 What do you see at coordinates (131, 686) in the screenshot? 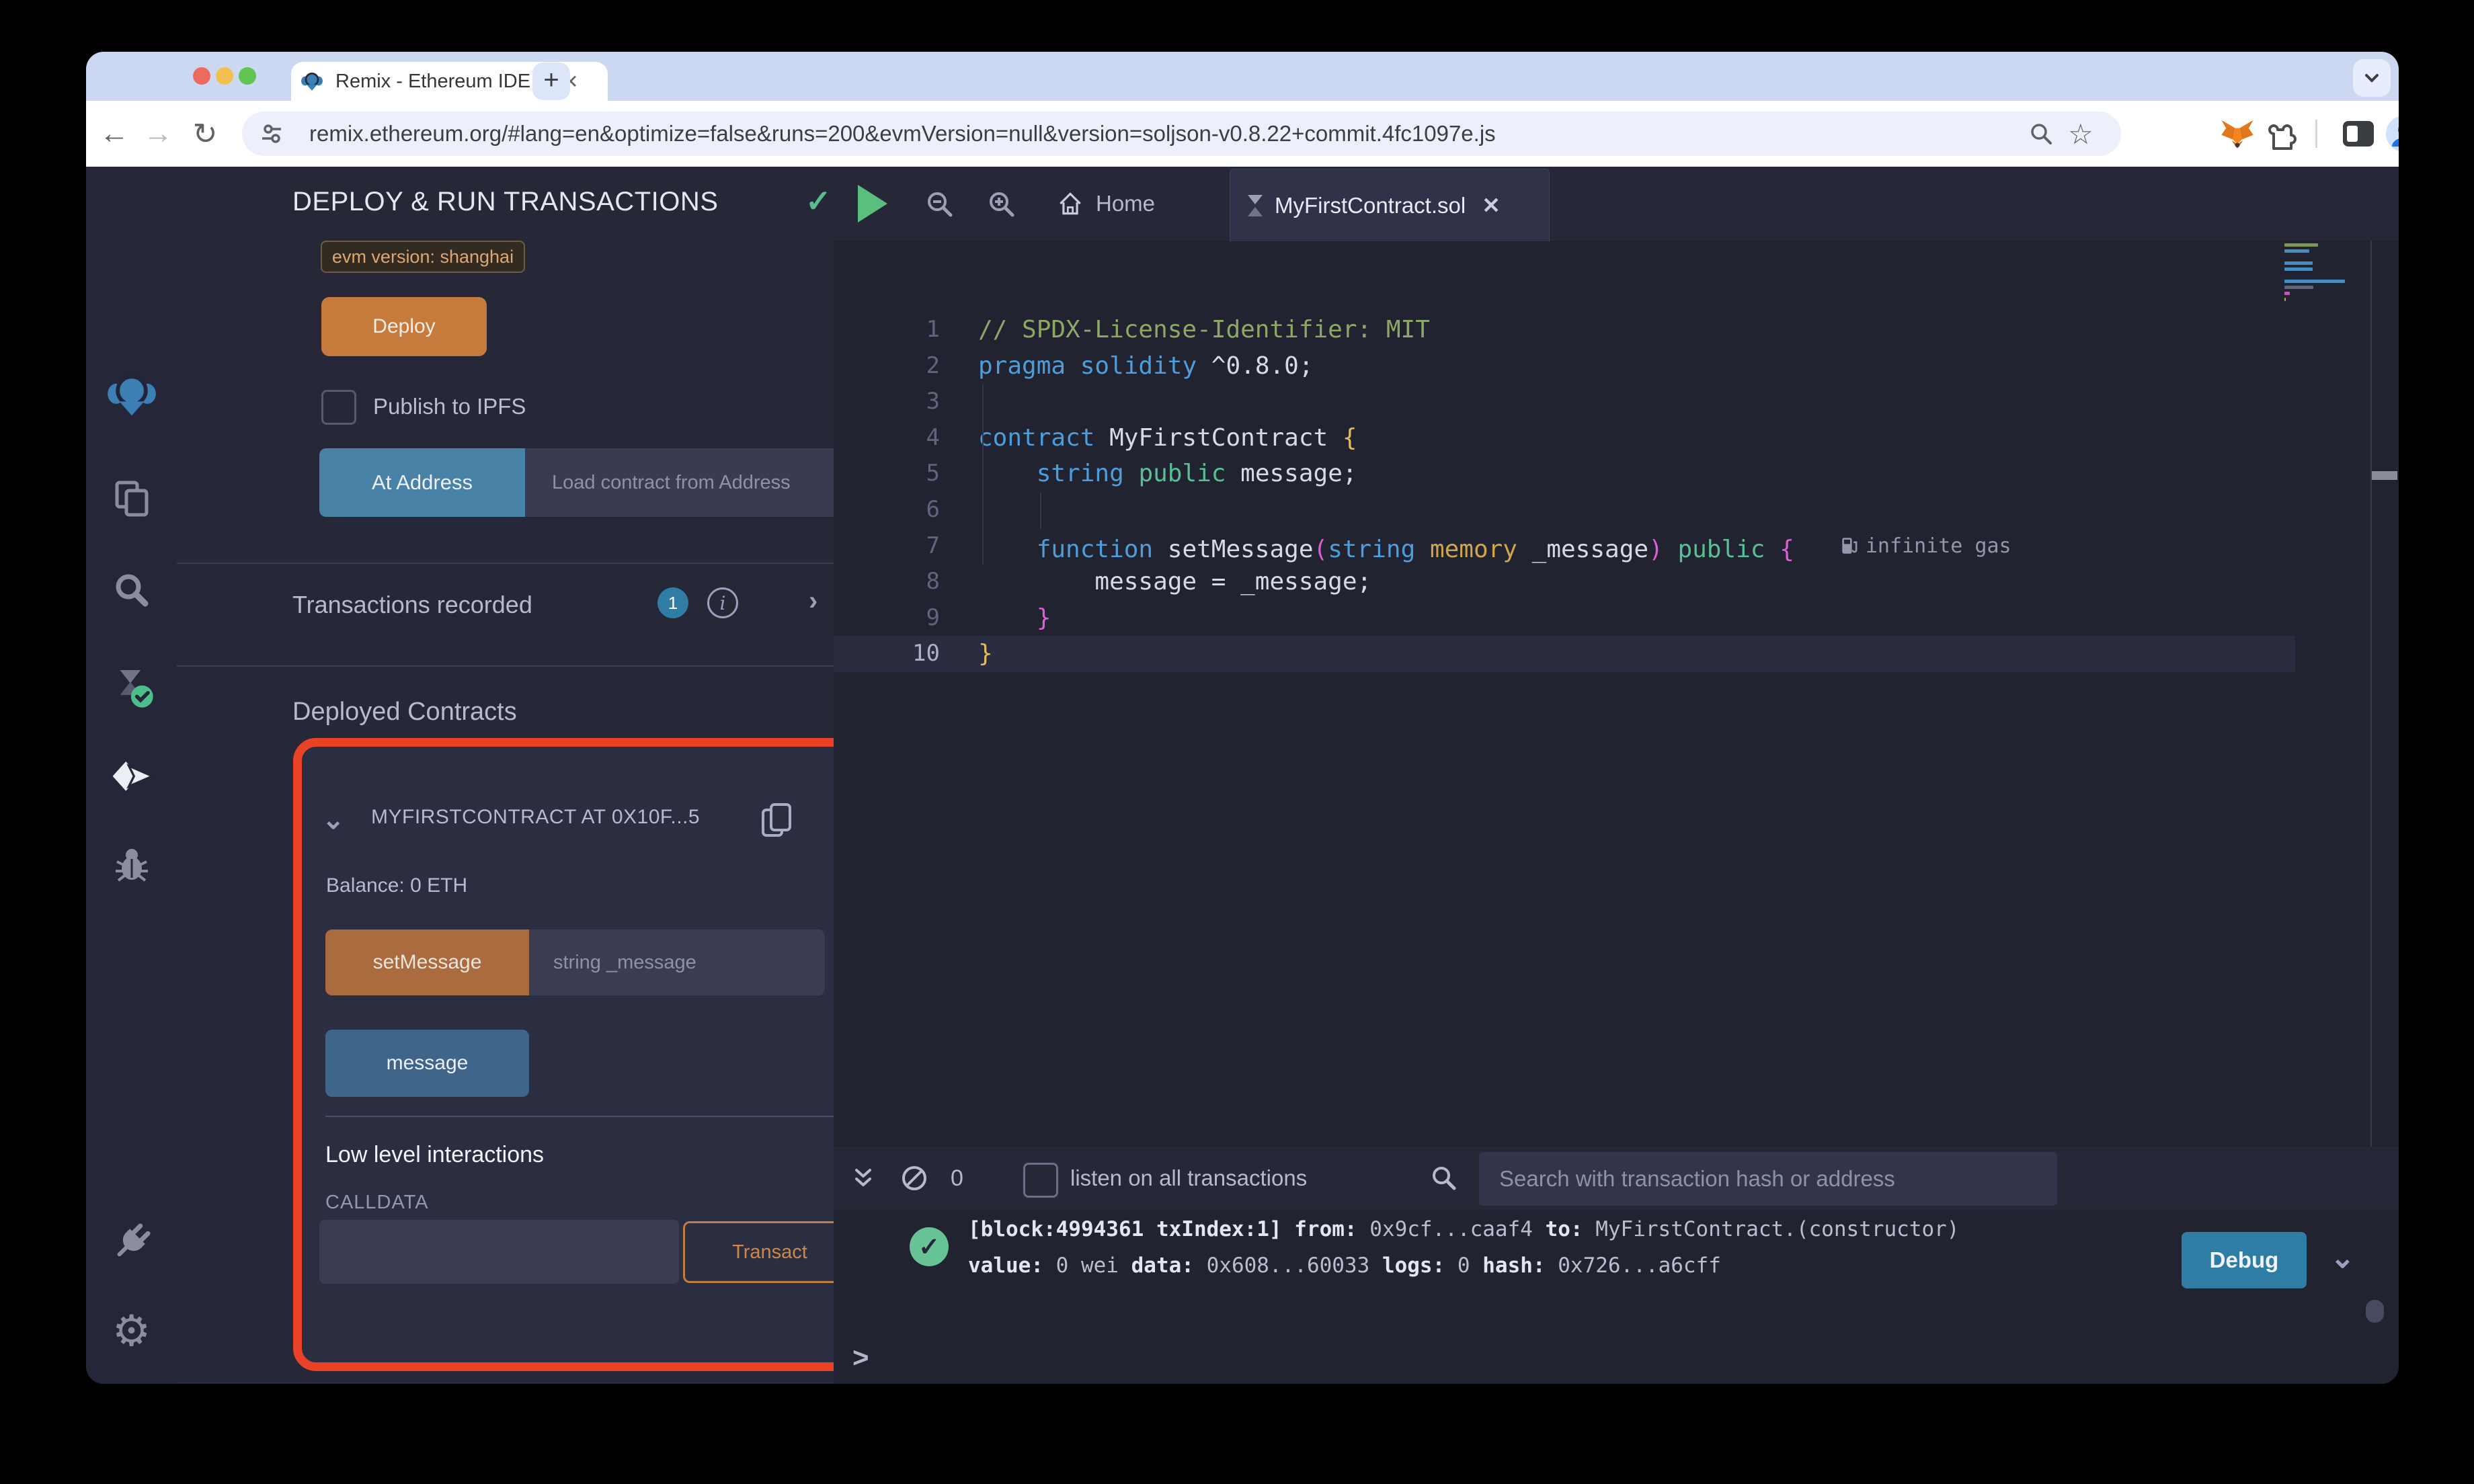
I see `solidity-compiler-icon` at bounding box center [131, 686].